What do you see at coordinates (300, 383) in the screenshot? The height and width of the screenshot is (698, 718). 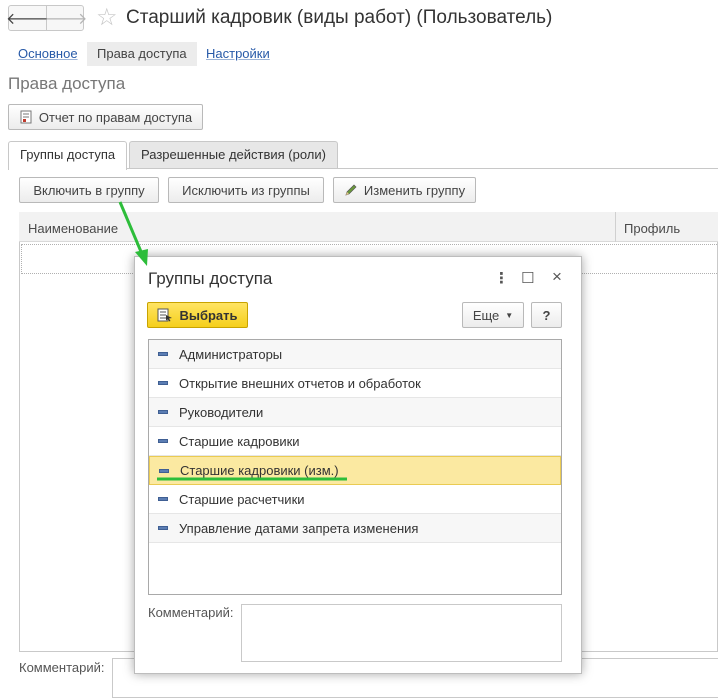 I see `list-item-label: Открытие внешних отчетов и обработок` at bounding box center [300, 383].